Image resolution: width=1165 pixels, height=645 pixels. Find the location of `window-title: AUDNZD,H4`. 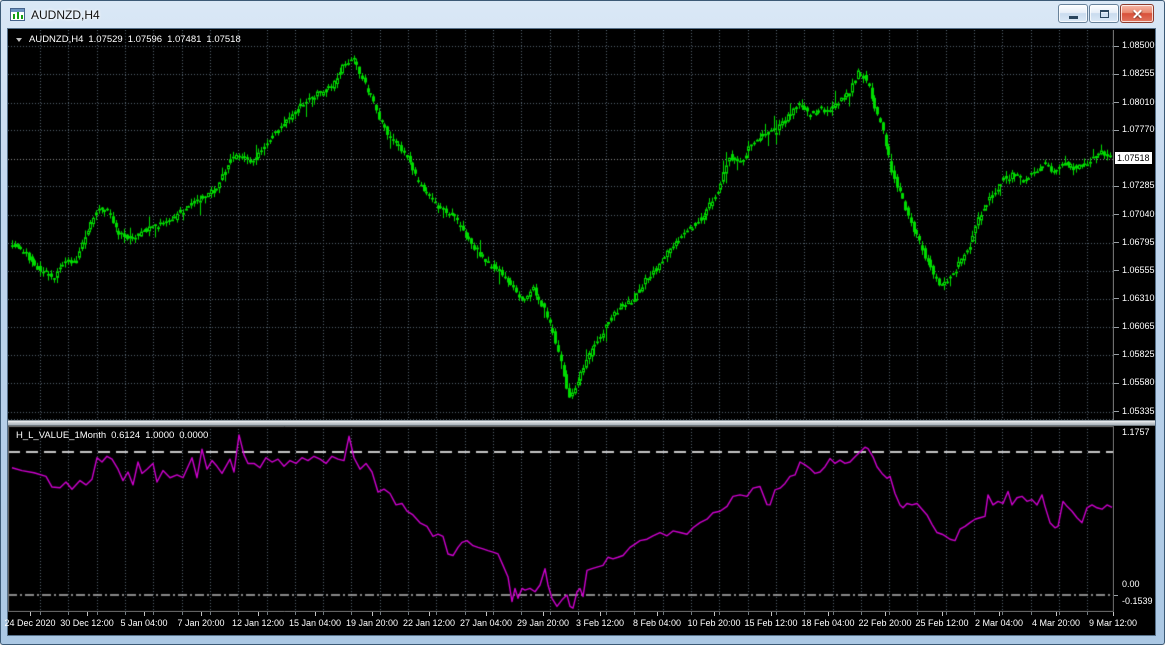

window-title: AUDNZD,H4 is located at coordinates (65, 14).